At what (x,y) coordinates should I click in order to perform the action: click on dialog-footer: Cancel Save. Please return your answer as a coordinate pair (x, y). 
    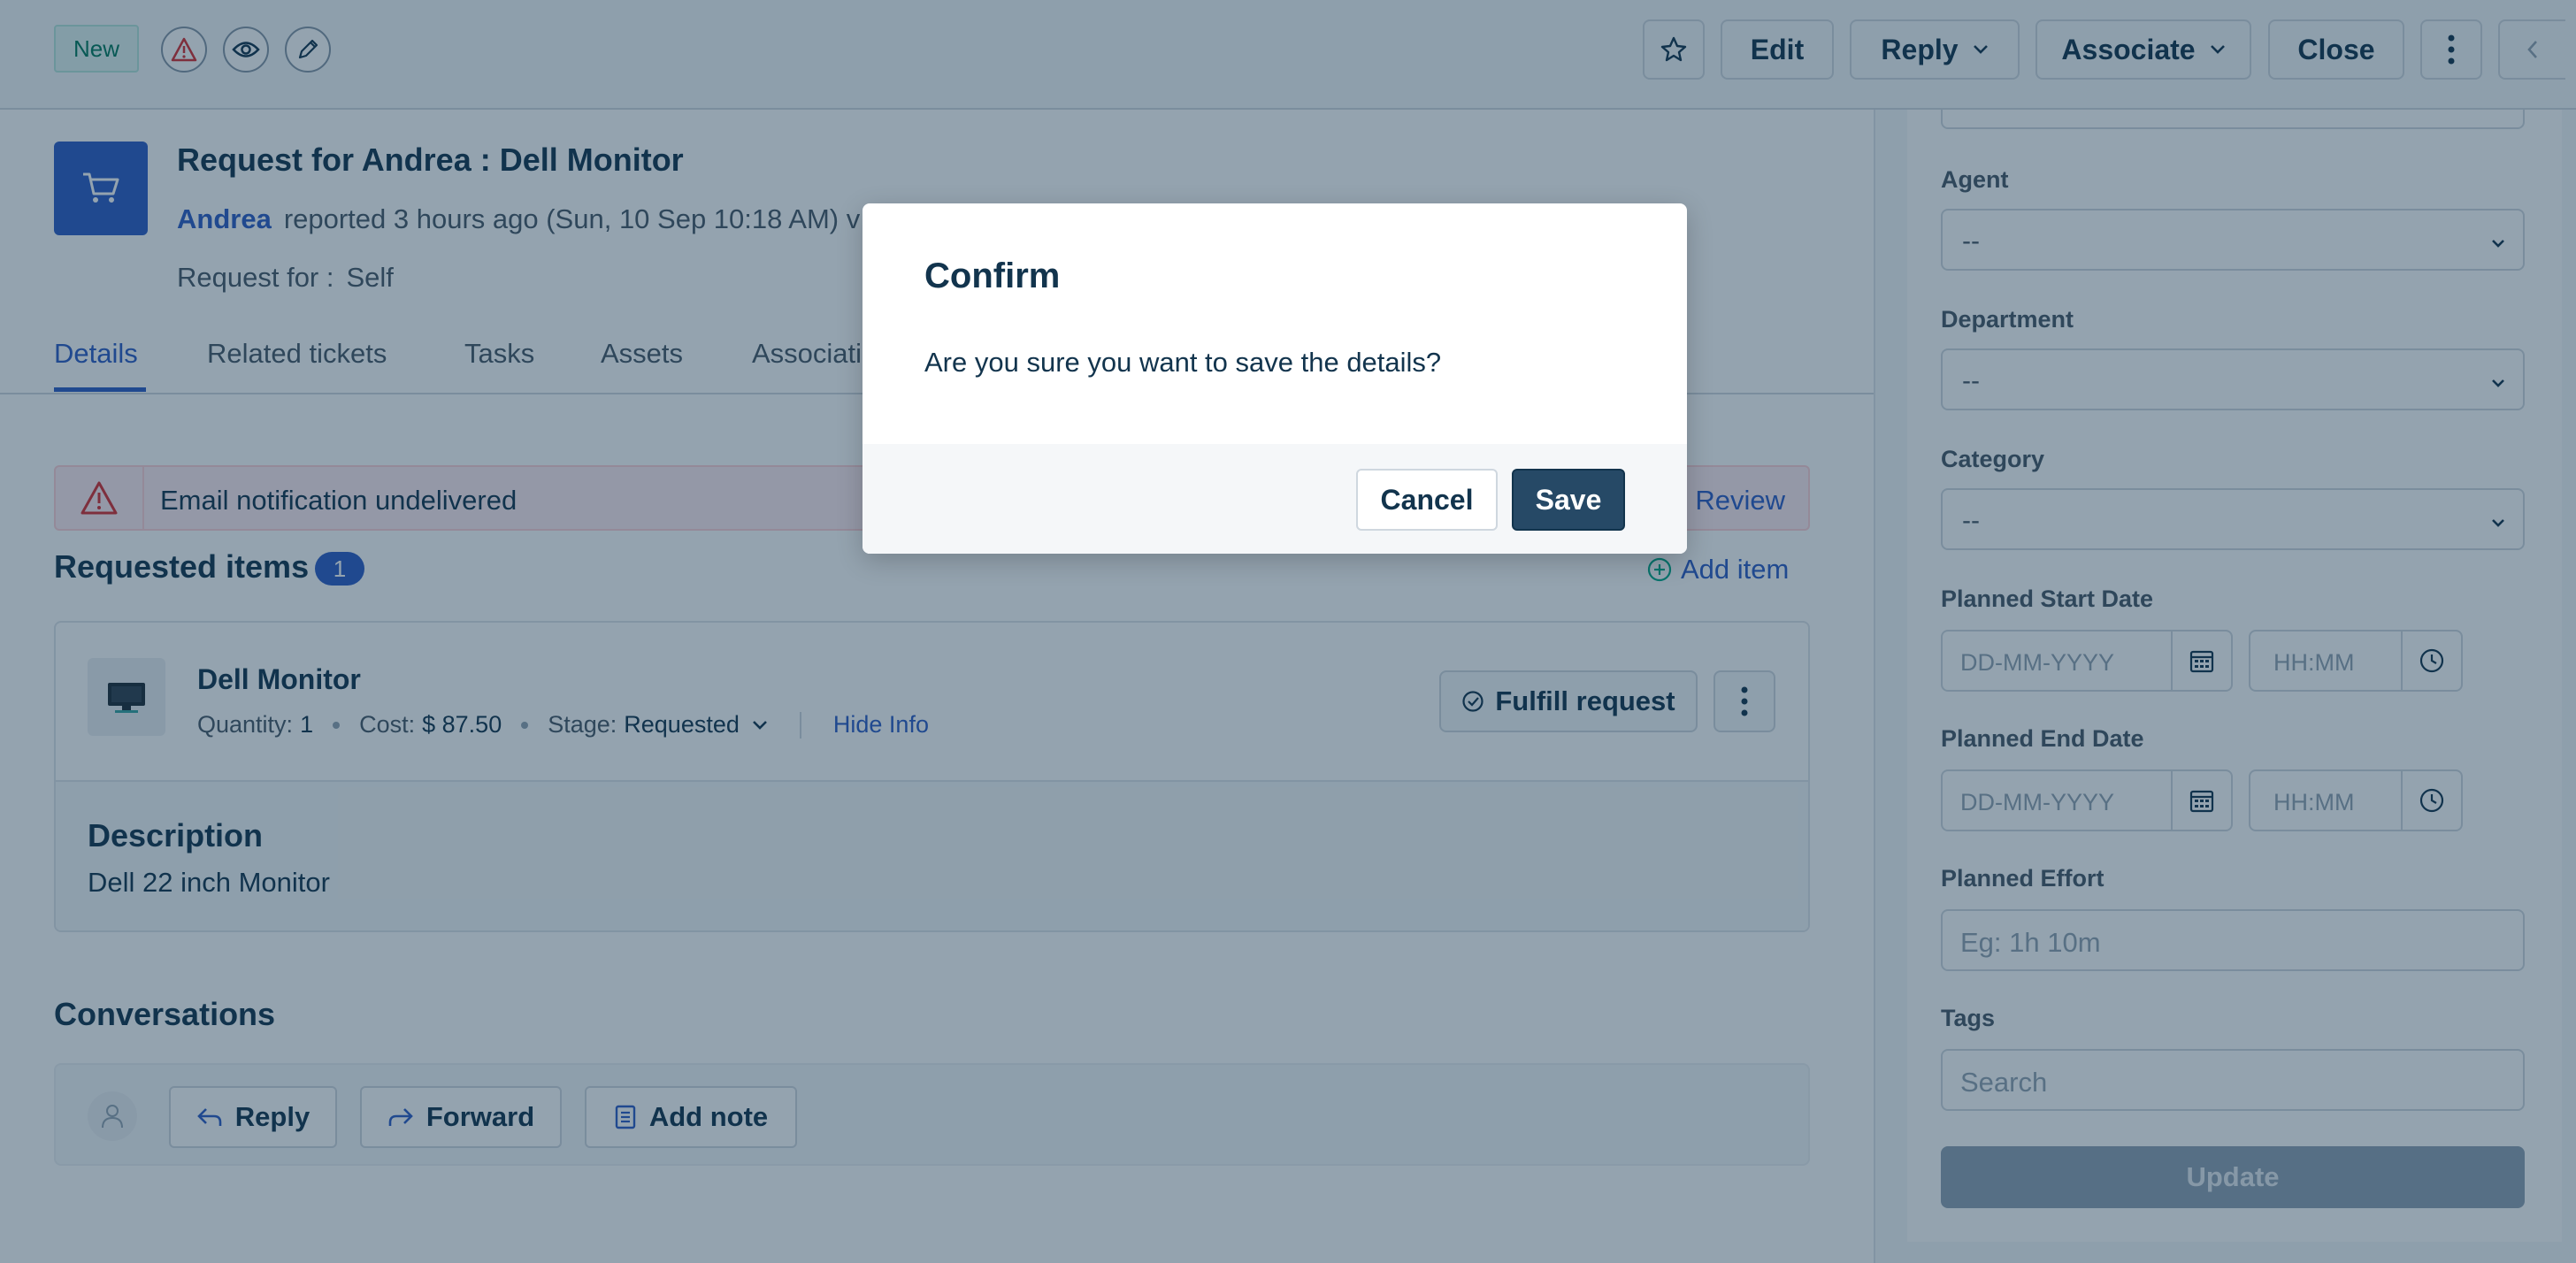
    Looking at the image, I should click on (1274, 499).